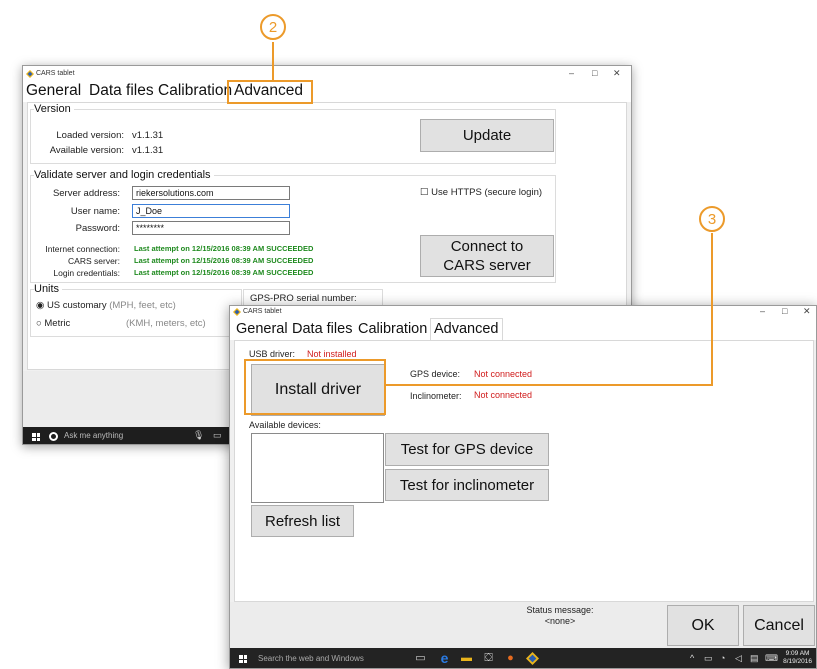 The width and height of the screenshot is (817, 669). I want to click on inclinometer-label: Inclinometer:, so click(436, 396).